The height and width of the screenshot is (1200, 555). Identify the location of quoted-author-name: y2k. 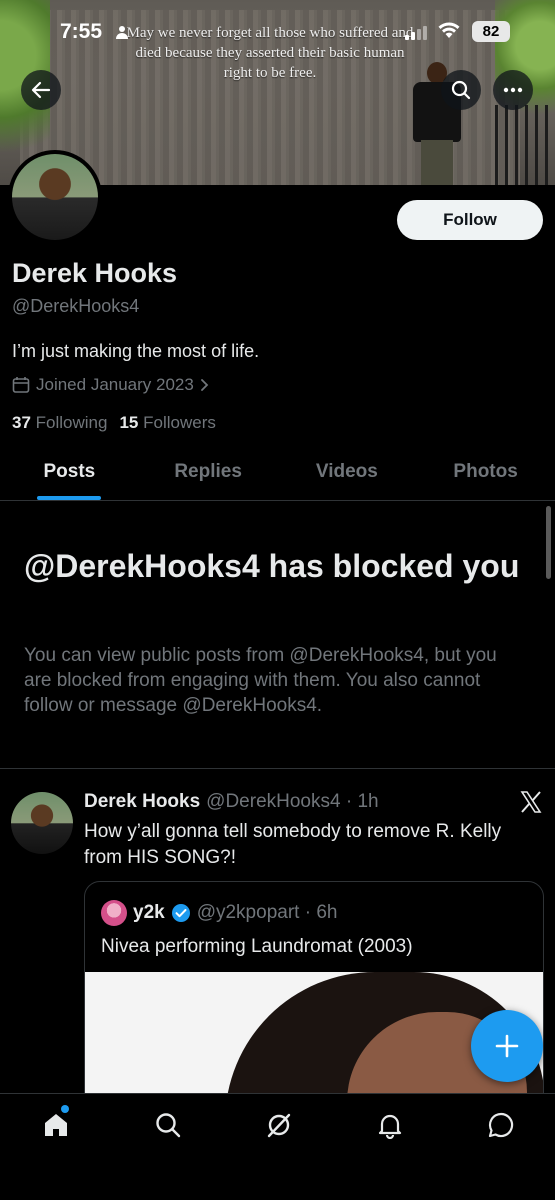
(149, 912).